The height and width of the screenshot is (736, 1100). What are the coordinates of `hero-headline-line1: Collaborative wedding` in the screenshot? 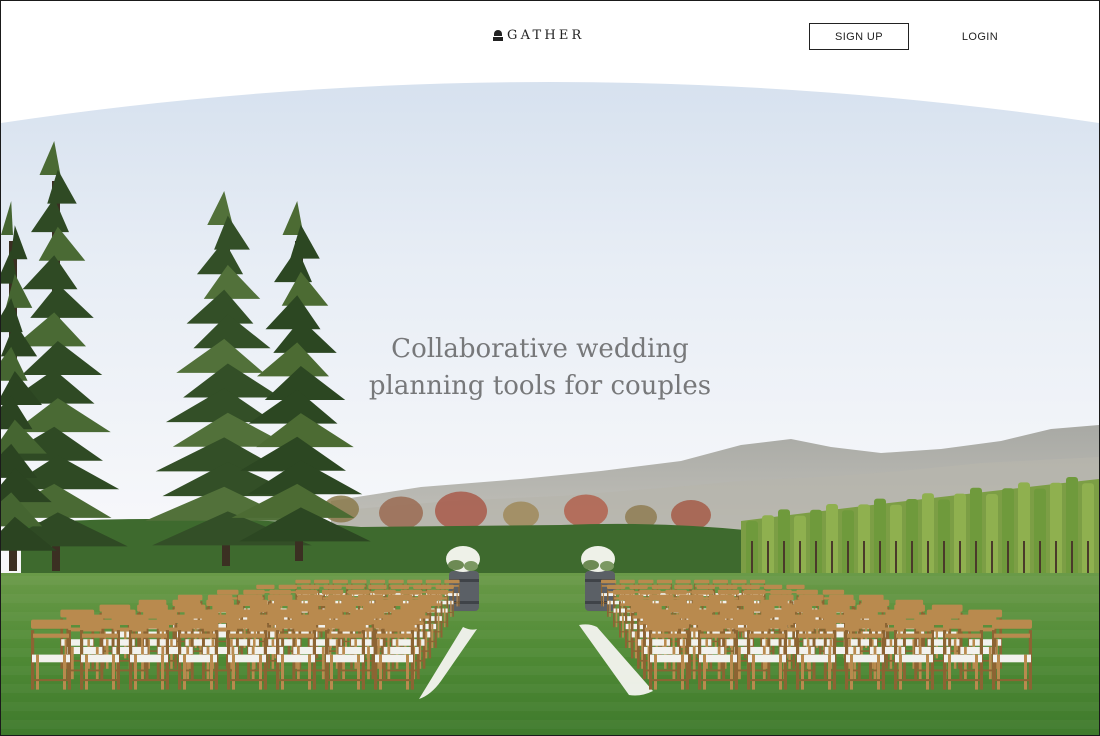 It's located at (540, 349).